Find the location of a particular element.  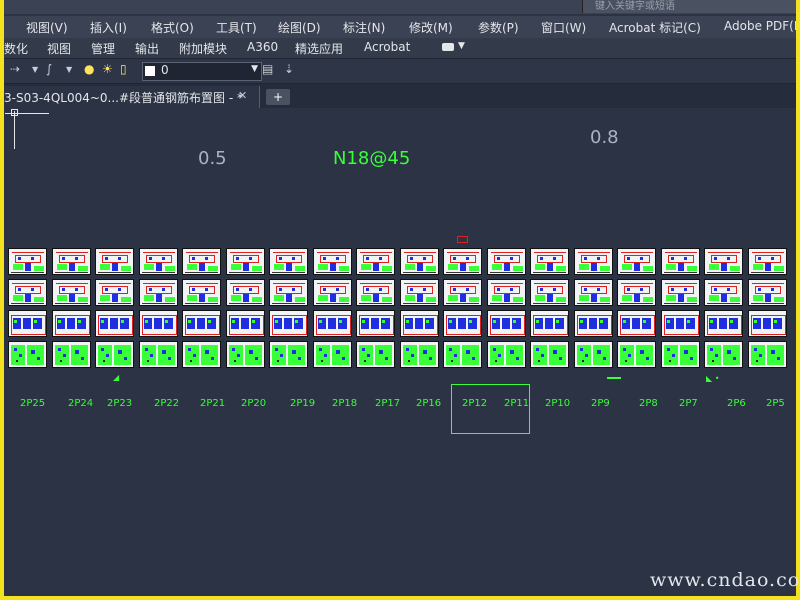

close-tab-icon: ✕ is located at coordinates (242, 95).